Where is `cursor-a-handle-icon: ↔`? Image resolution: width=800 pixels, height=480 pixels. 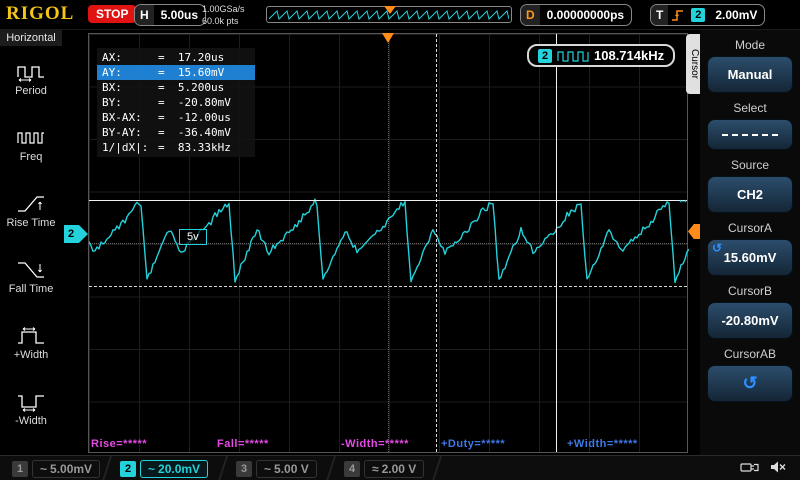 cursor-a-handle-icon: ↔ is located at coordinates (683, 199).